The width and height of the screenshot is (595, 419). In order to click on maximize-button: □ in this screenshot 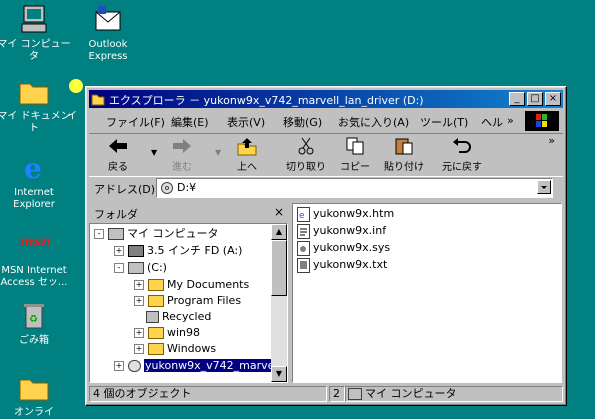, I will do `click(535, 99)`.